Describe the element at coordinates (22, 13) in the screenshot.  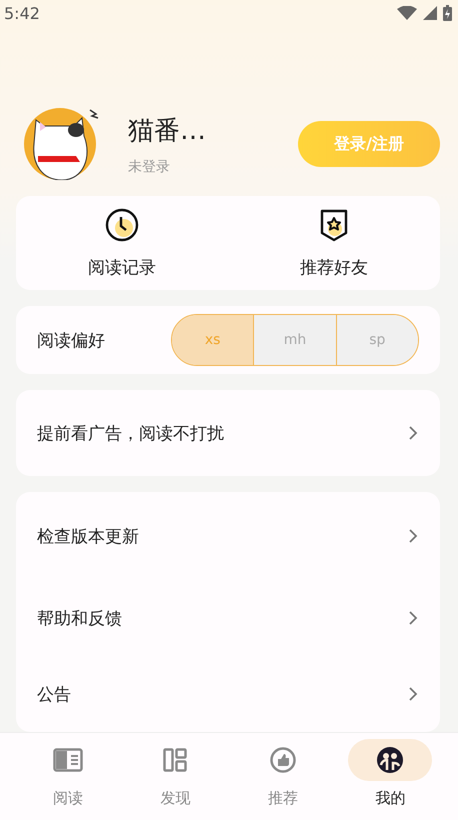
I see `status-time: 5:42` at that location.